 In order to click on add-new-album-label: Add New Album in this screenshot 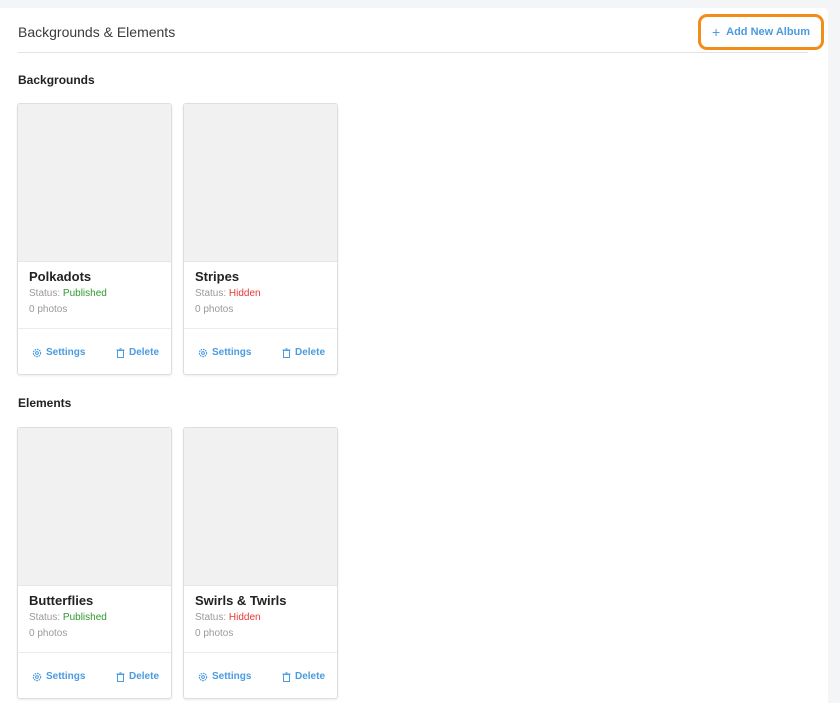, I will do `click(768, 32)`.